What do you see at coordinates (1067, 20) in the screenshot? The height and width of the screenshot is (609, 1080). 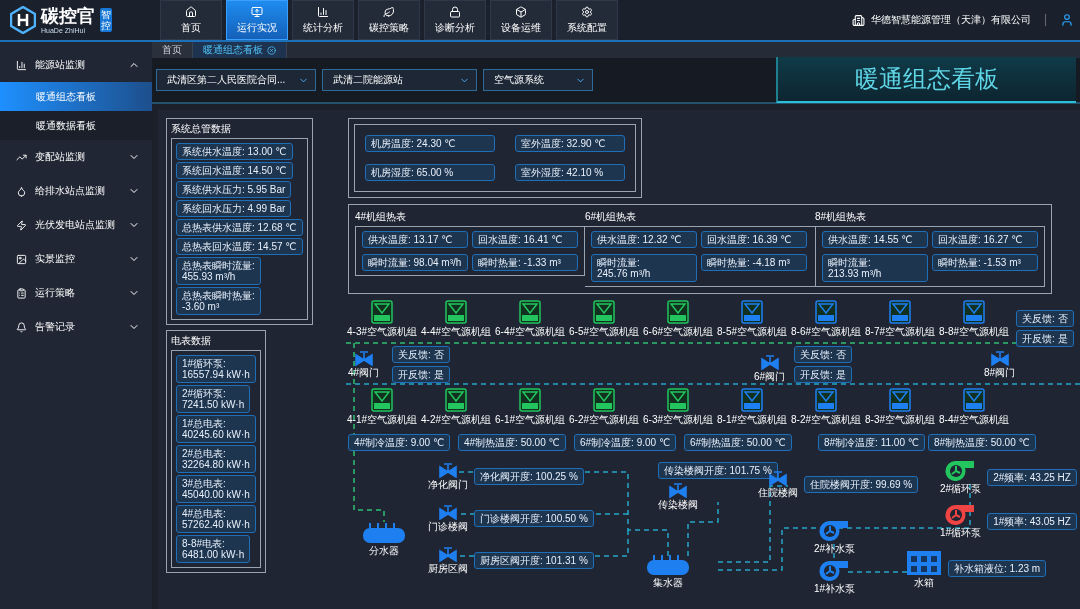 I see `user-icon` at bounding box center [1067, 20].